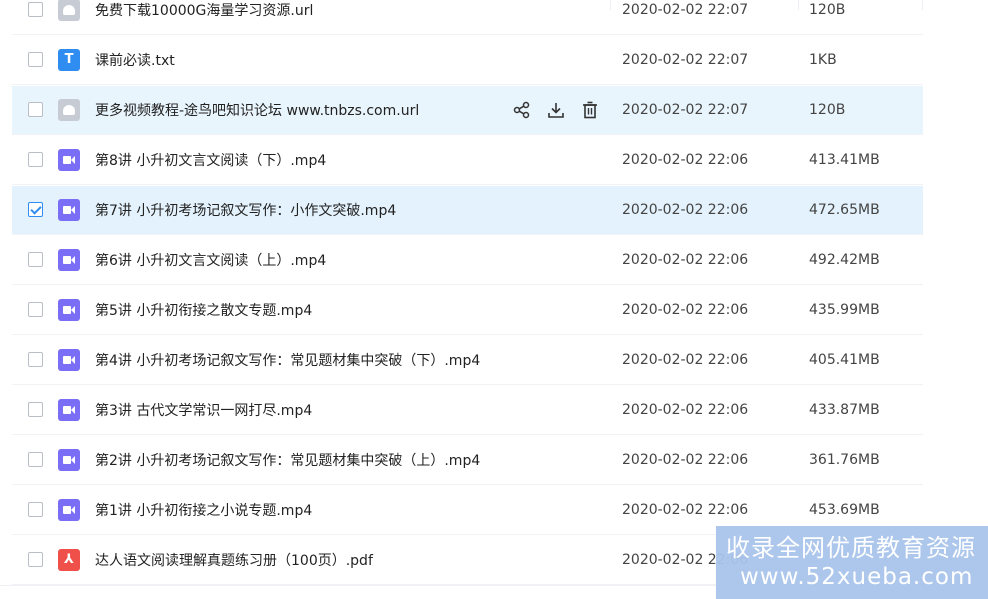 The image size is (988, 599). Describe the element at coordinates (204, 10) in the screenshot. I see `file-name: 免费下载10000G海量学习资源.url` at that location.